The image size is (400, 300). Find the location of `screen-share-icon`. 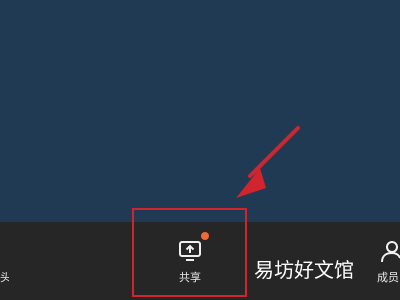

screen-share-icon is located at coordinates (190, 251).